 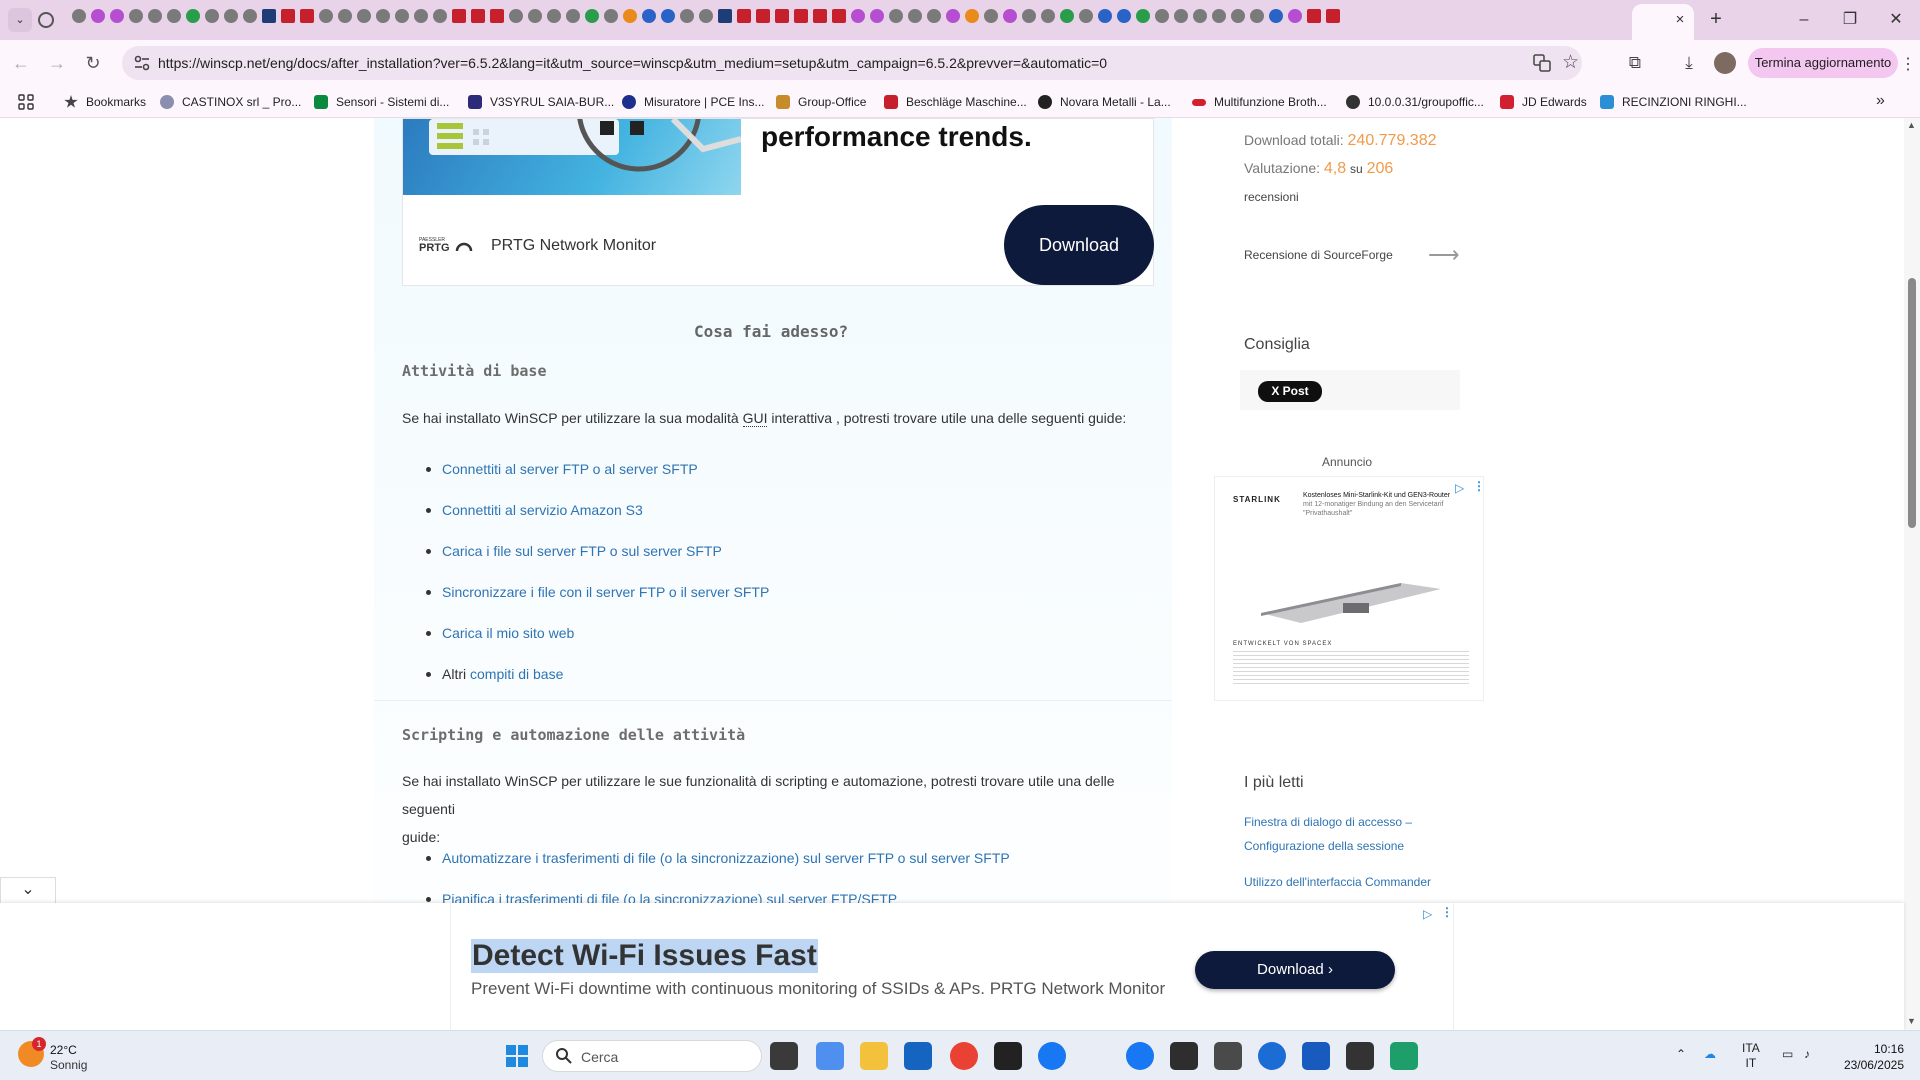 I want to click on adchoices-icon: ▷, so click(x=1462, y=488).